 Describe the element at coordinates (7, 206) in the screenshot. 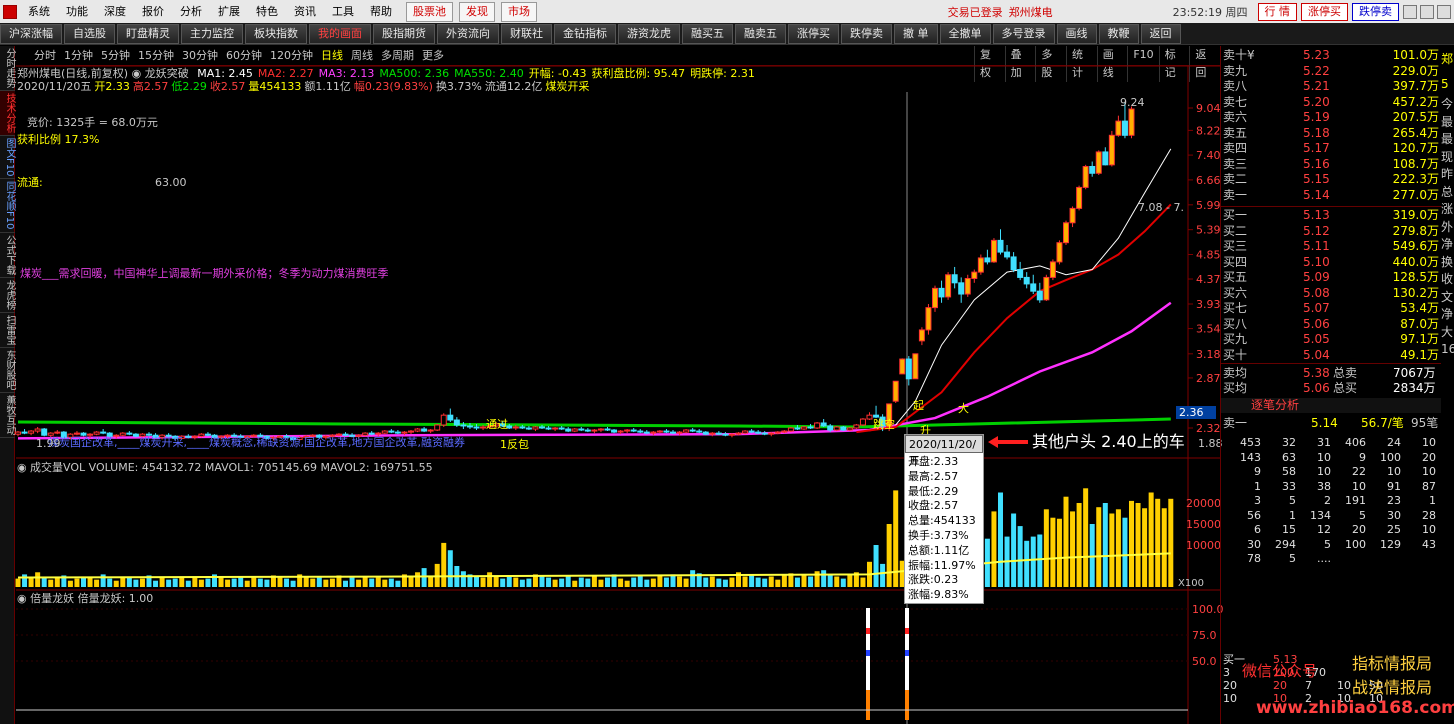

I see `side-tab: 同花顺F10` at that location.